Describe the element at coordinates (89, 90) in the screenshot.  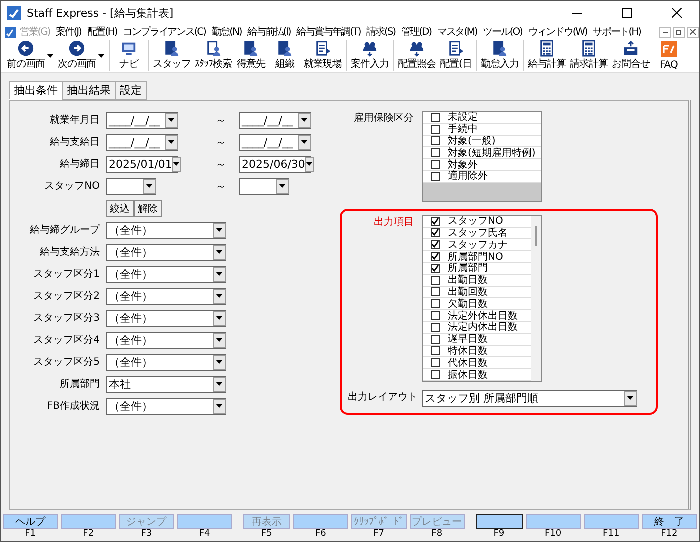
I see `tab: 抽出結果` at that location.